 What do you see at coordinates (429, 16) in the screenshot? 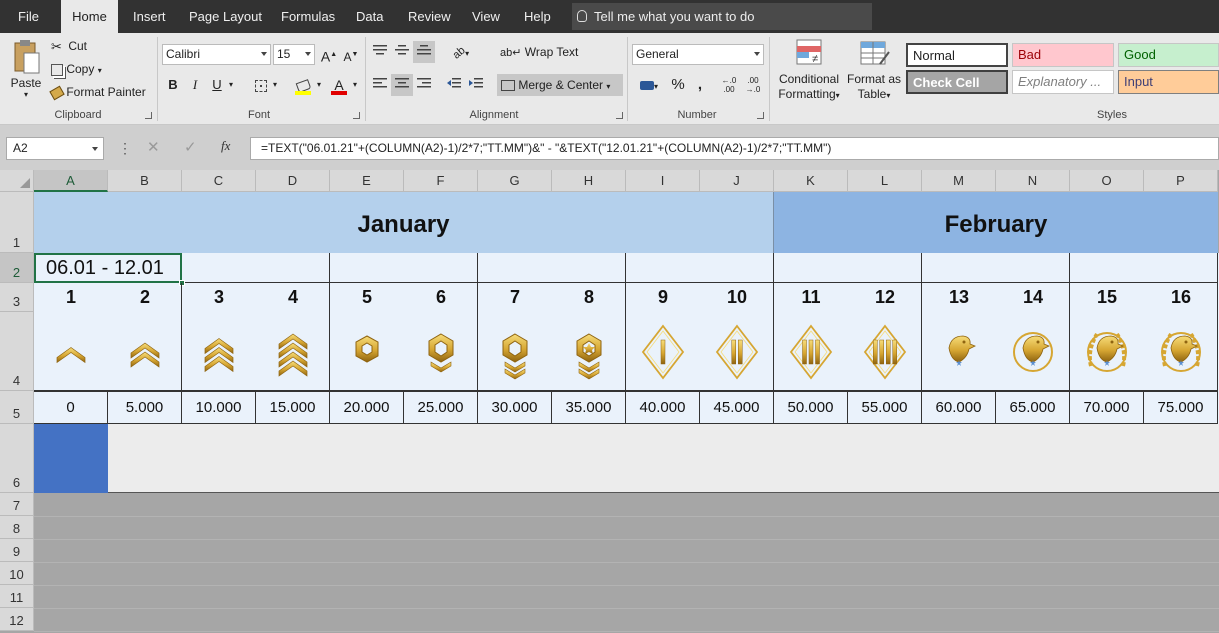
I see `tab-review: Review` at bounding box center [429, 16].